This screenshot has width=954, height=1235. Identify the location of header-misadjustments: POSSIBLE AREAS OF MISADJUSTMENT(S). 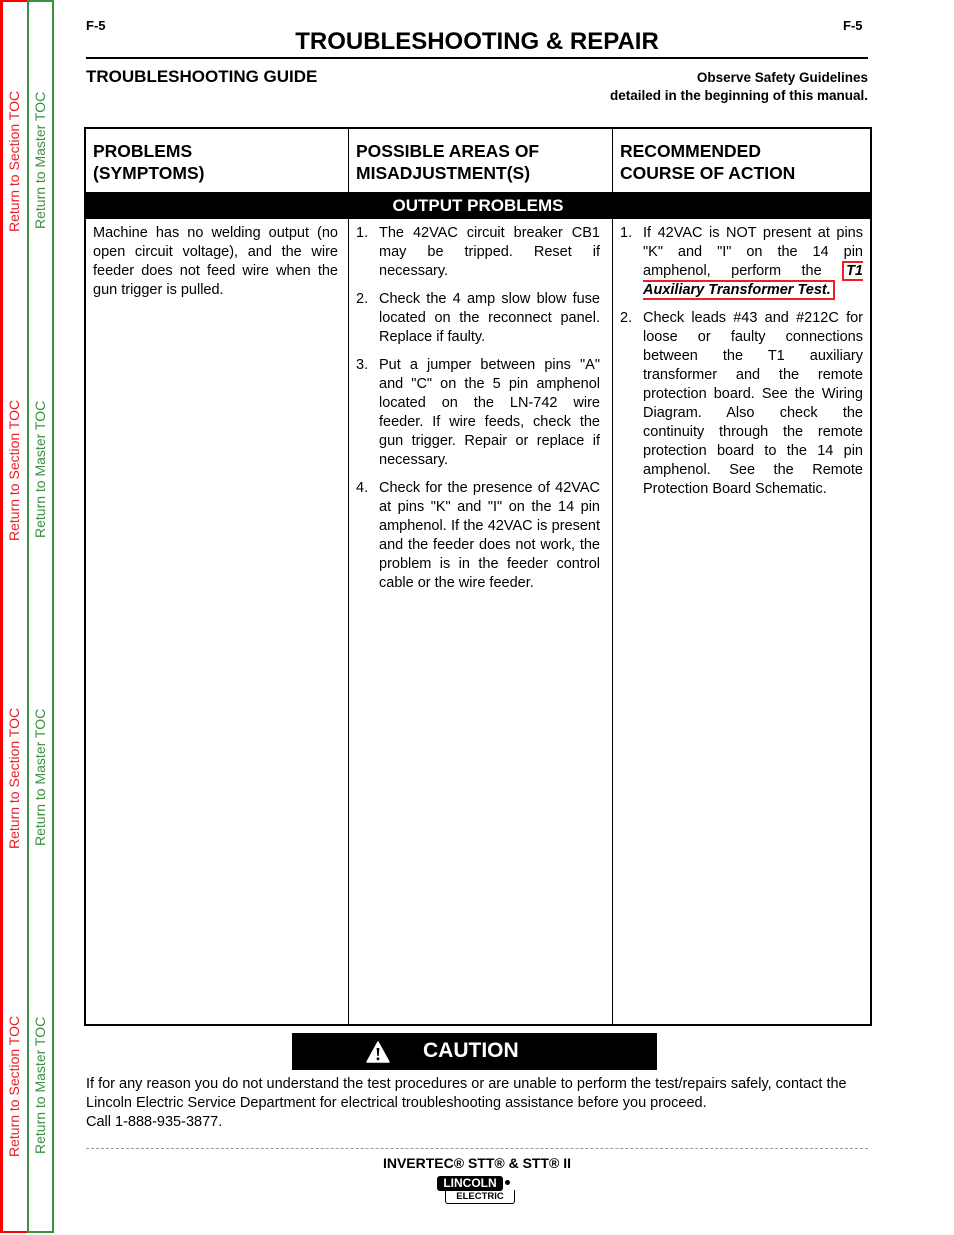
(480, 160).